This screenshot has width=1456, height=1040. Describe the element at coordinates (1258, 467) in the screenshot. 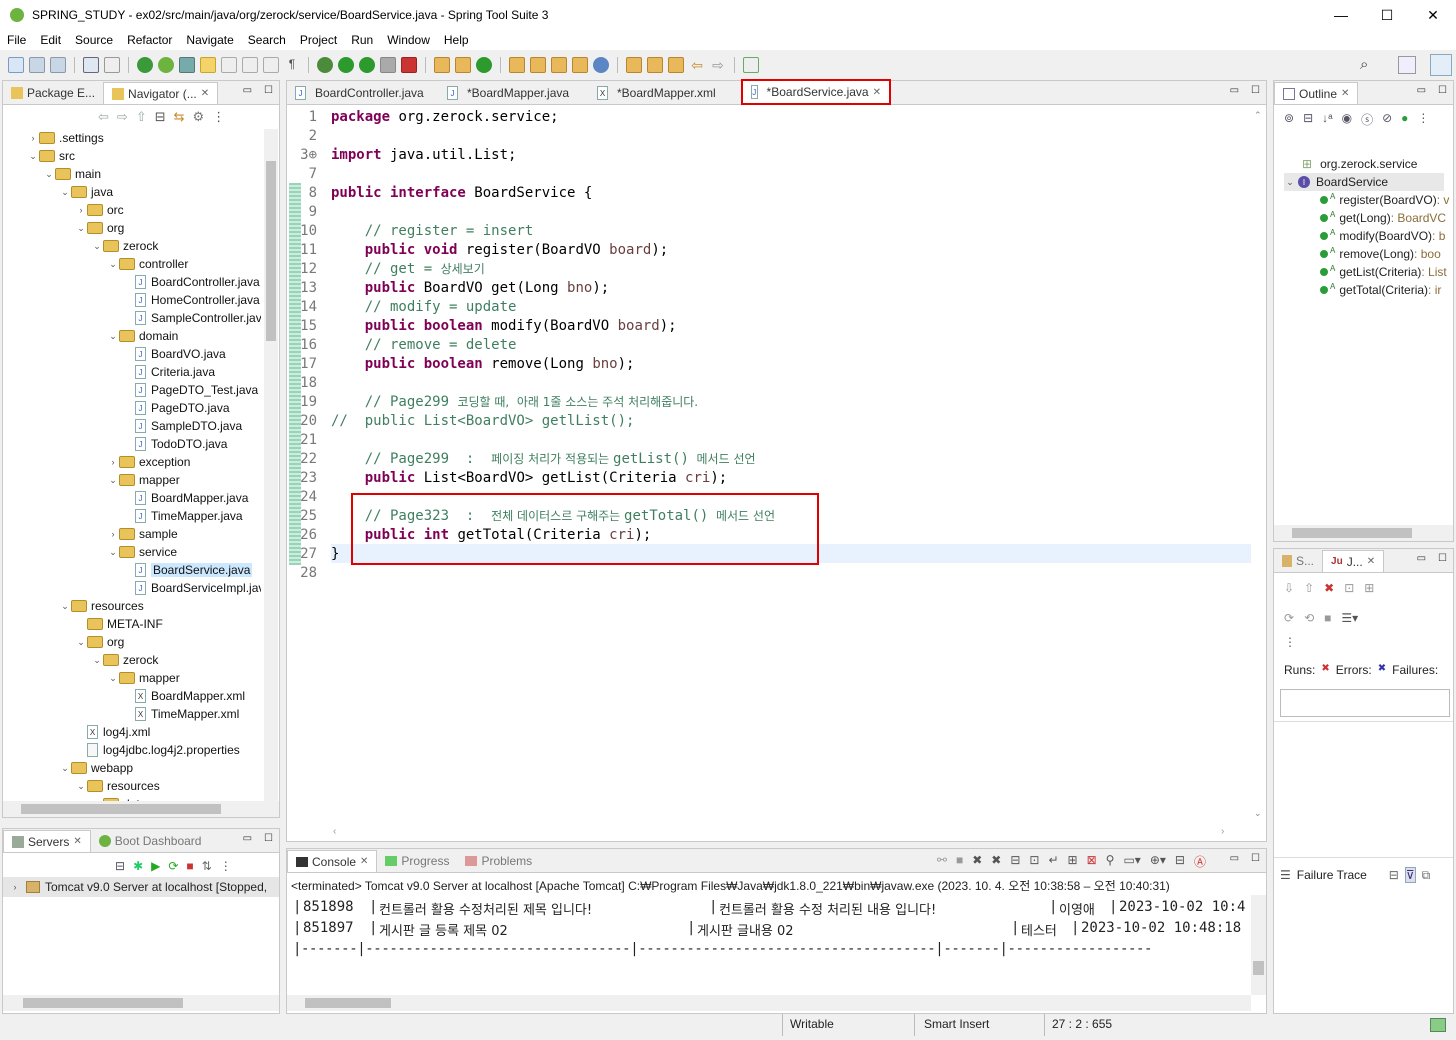

I see `editor-vertical-scrollbar: ⌃ ⌄` at that location.